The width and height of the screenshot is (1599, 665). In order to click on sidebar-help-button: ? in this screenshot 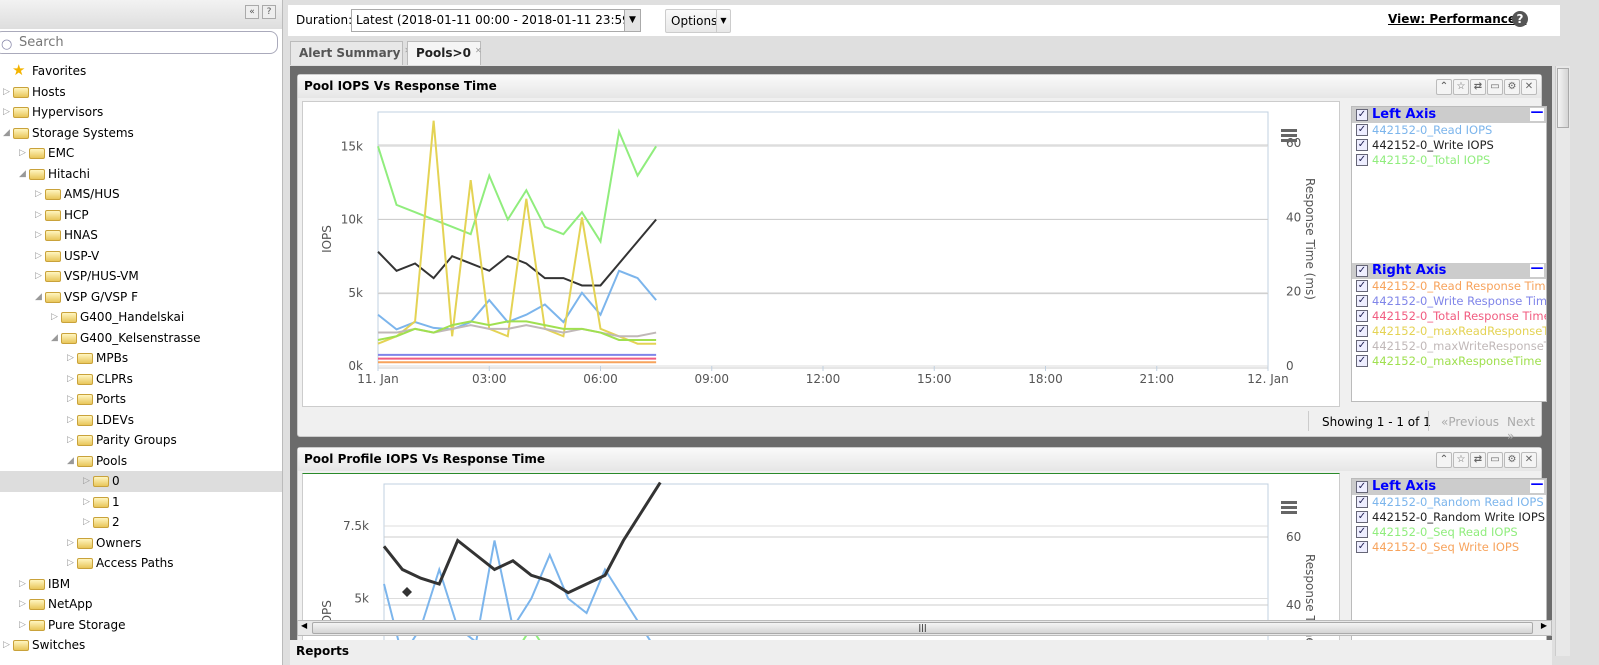, I will do `click(269, 12)`.